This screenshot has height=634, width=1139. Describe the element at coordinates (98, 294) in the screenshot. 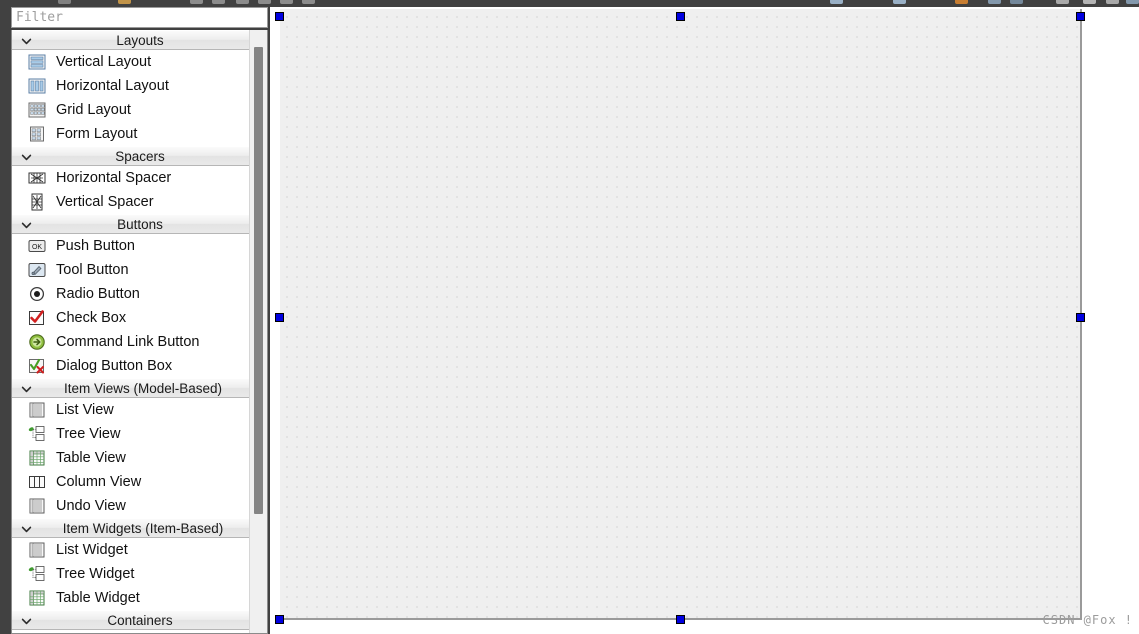

I see `widget-item-label: Radio Button` at that location.